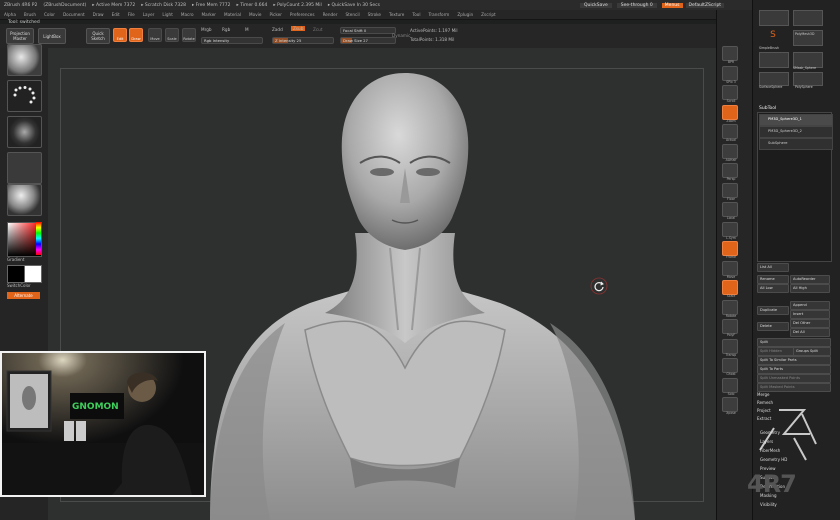  I want to click on menu-item: Texture, so click(396, 14).